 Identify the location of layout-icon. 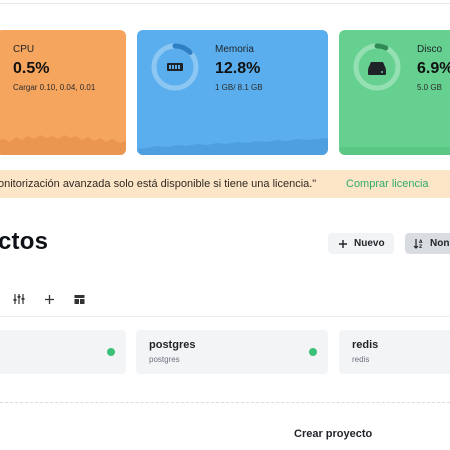
(79, 299).